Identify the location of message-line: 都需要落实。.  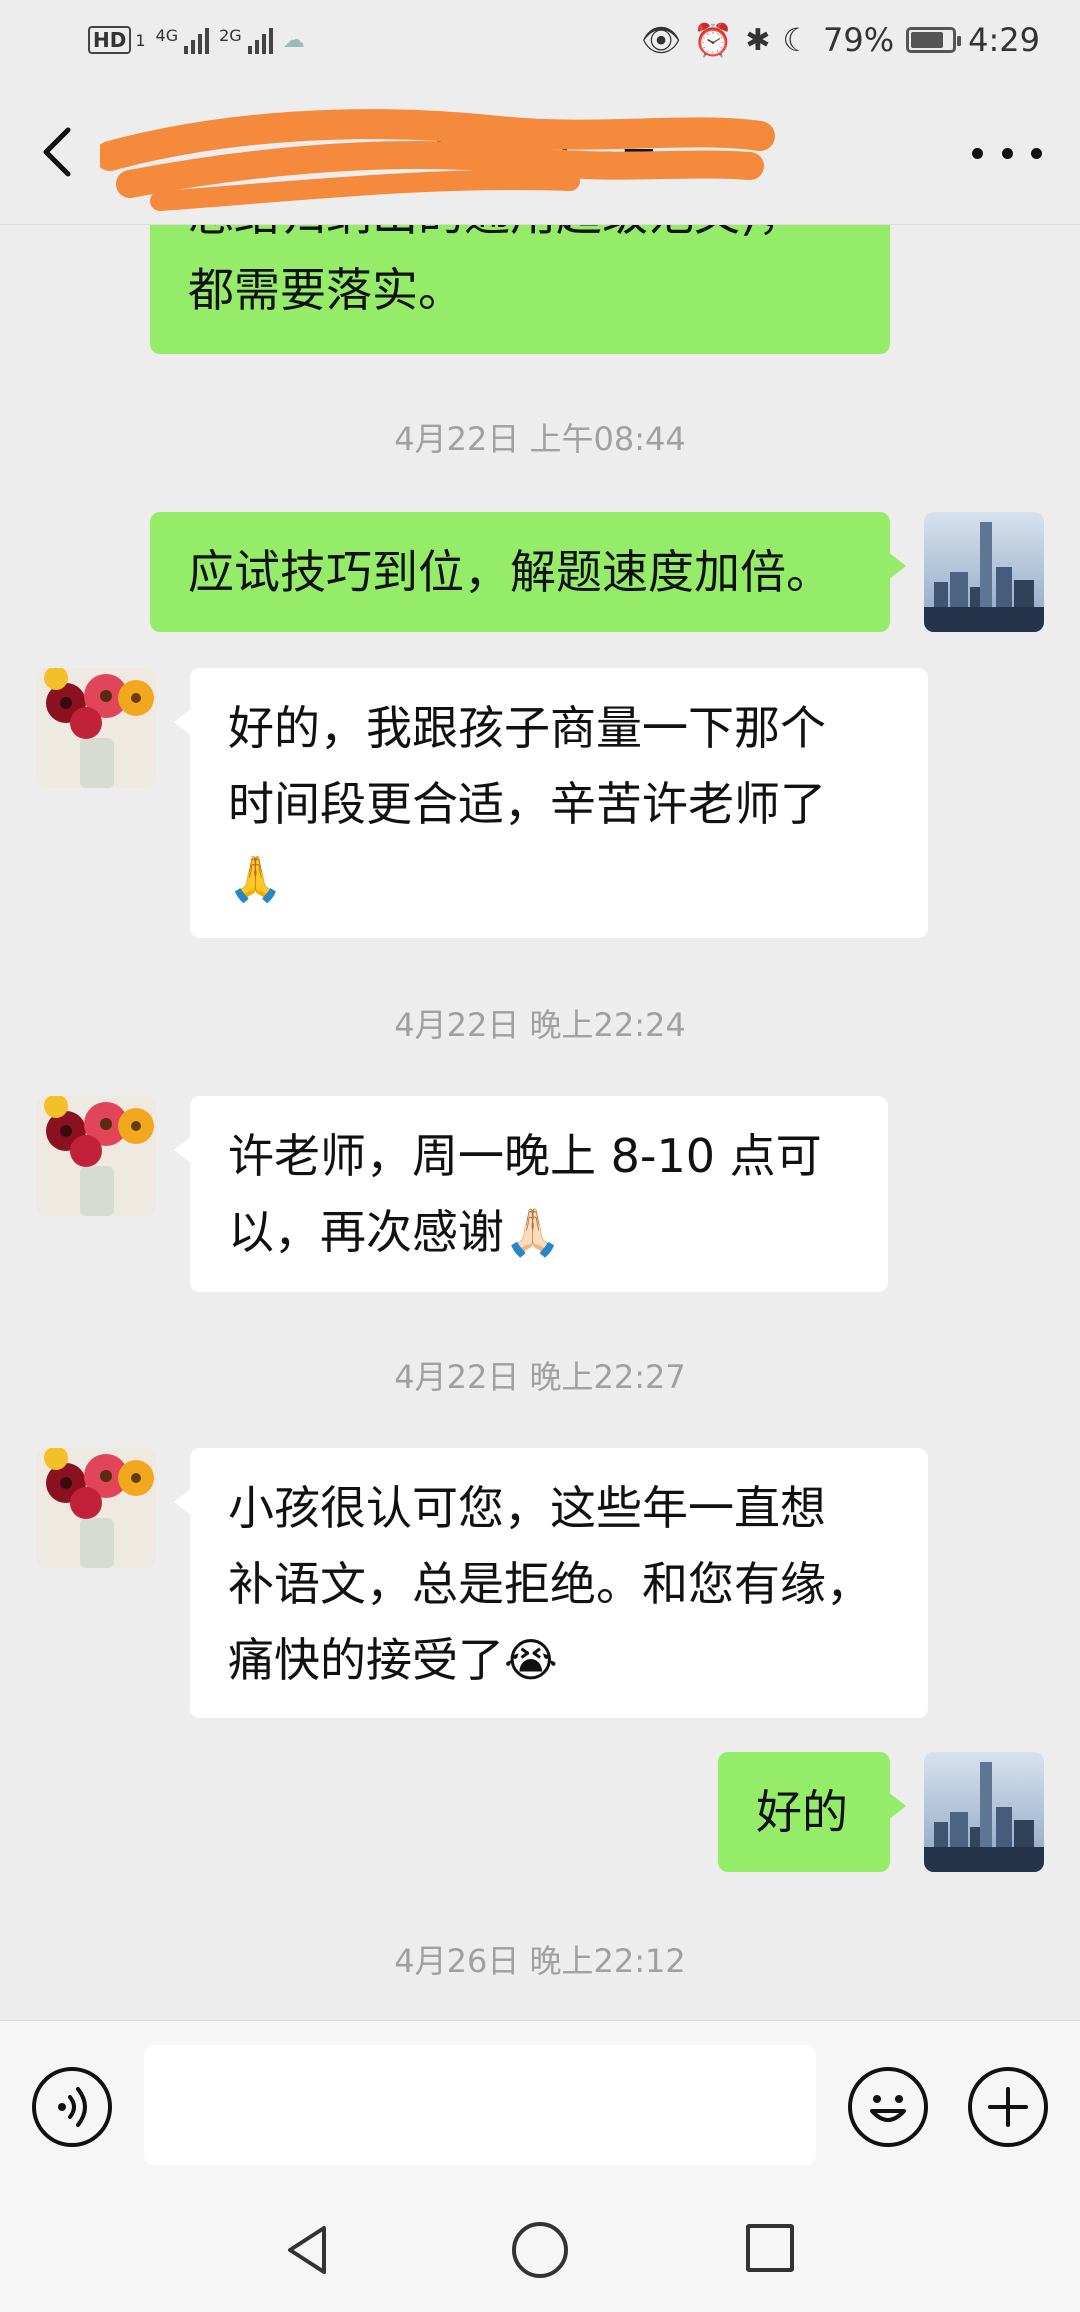
(326, 290).